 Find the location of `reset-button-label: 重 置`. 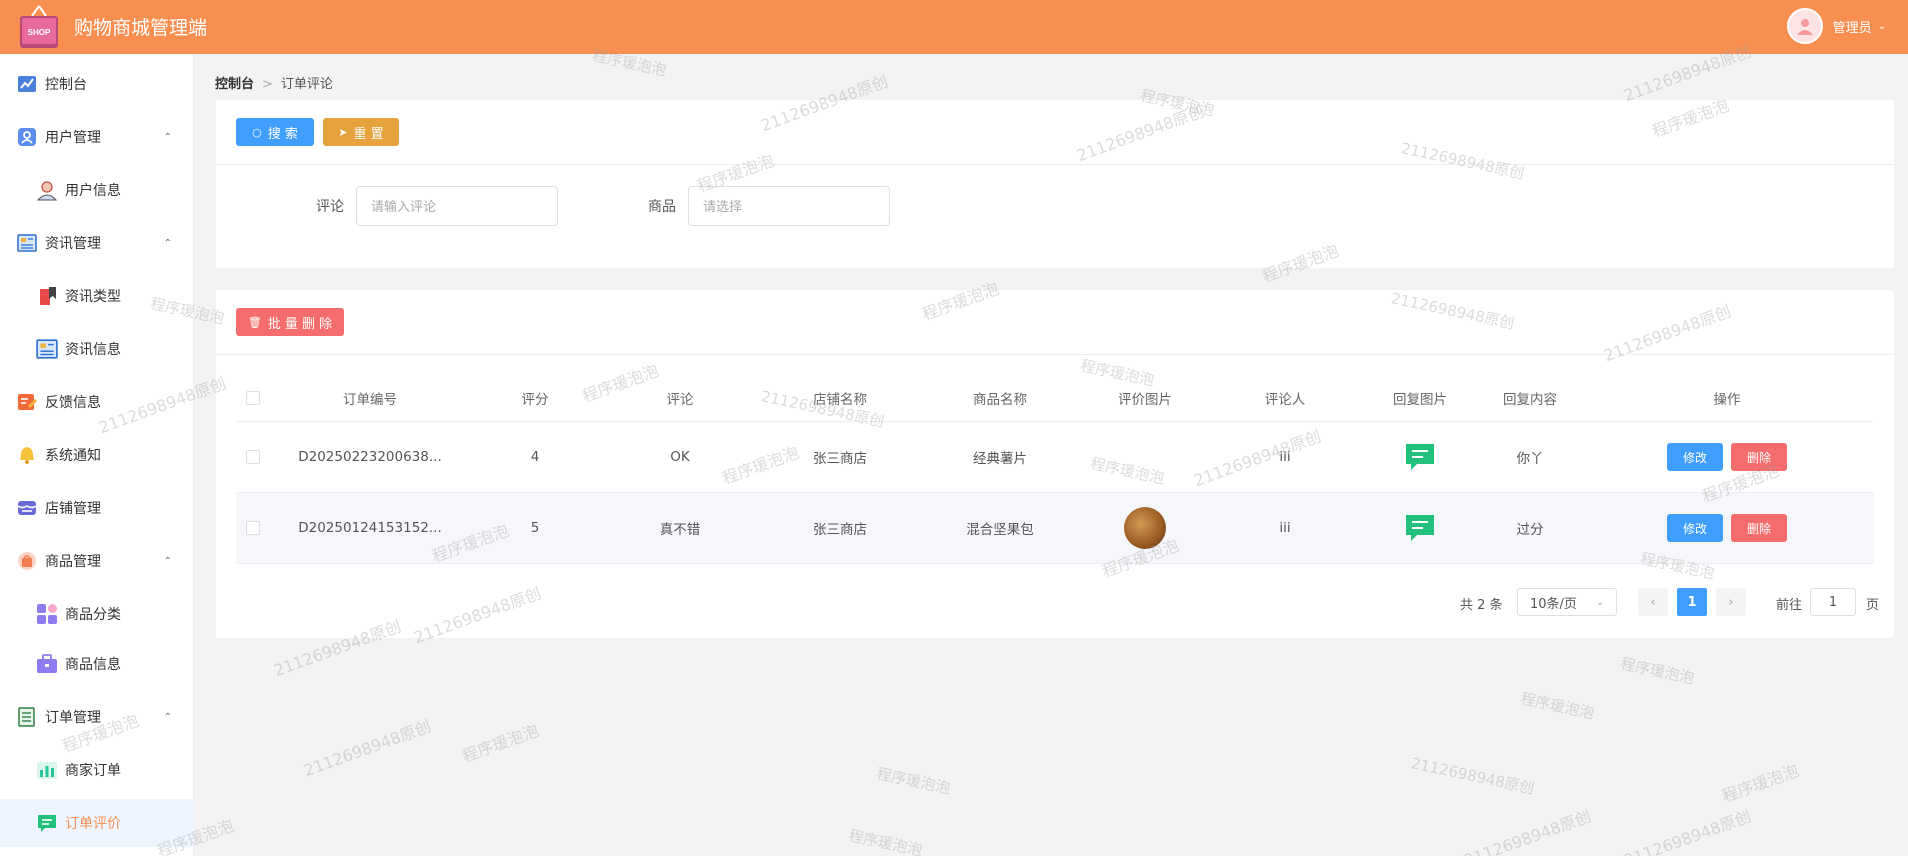

reset-button-label: 重 置 is located at coordinates (368, 134).